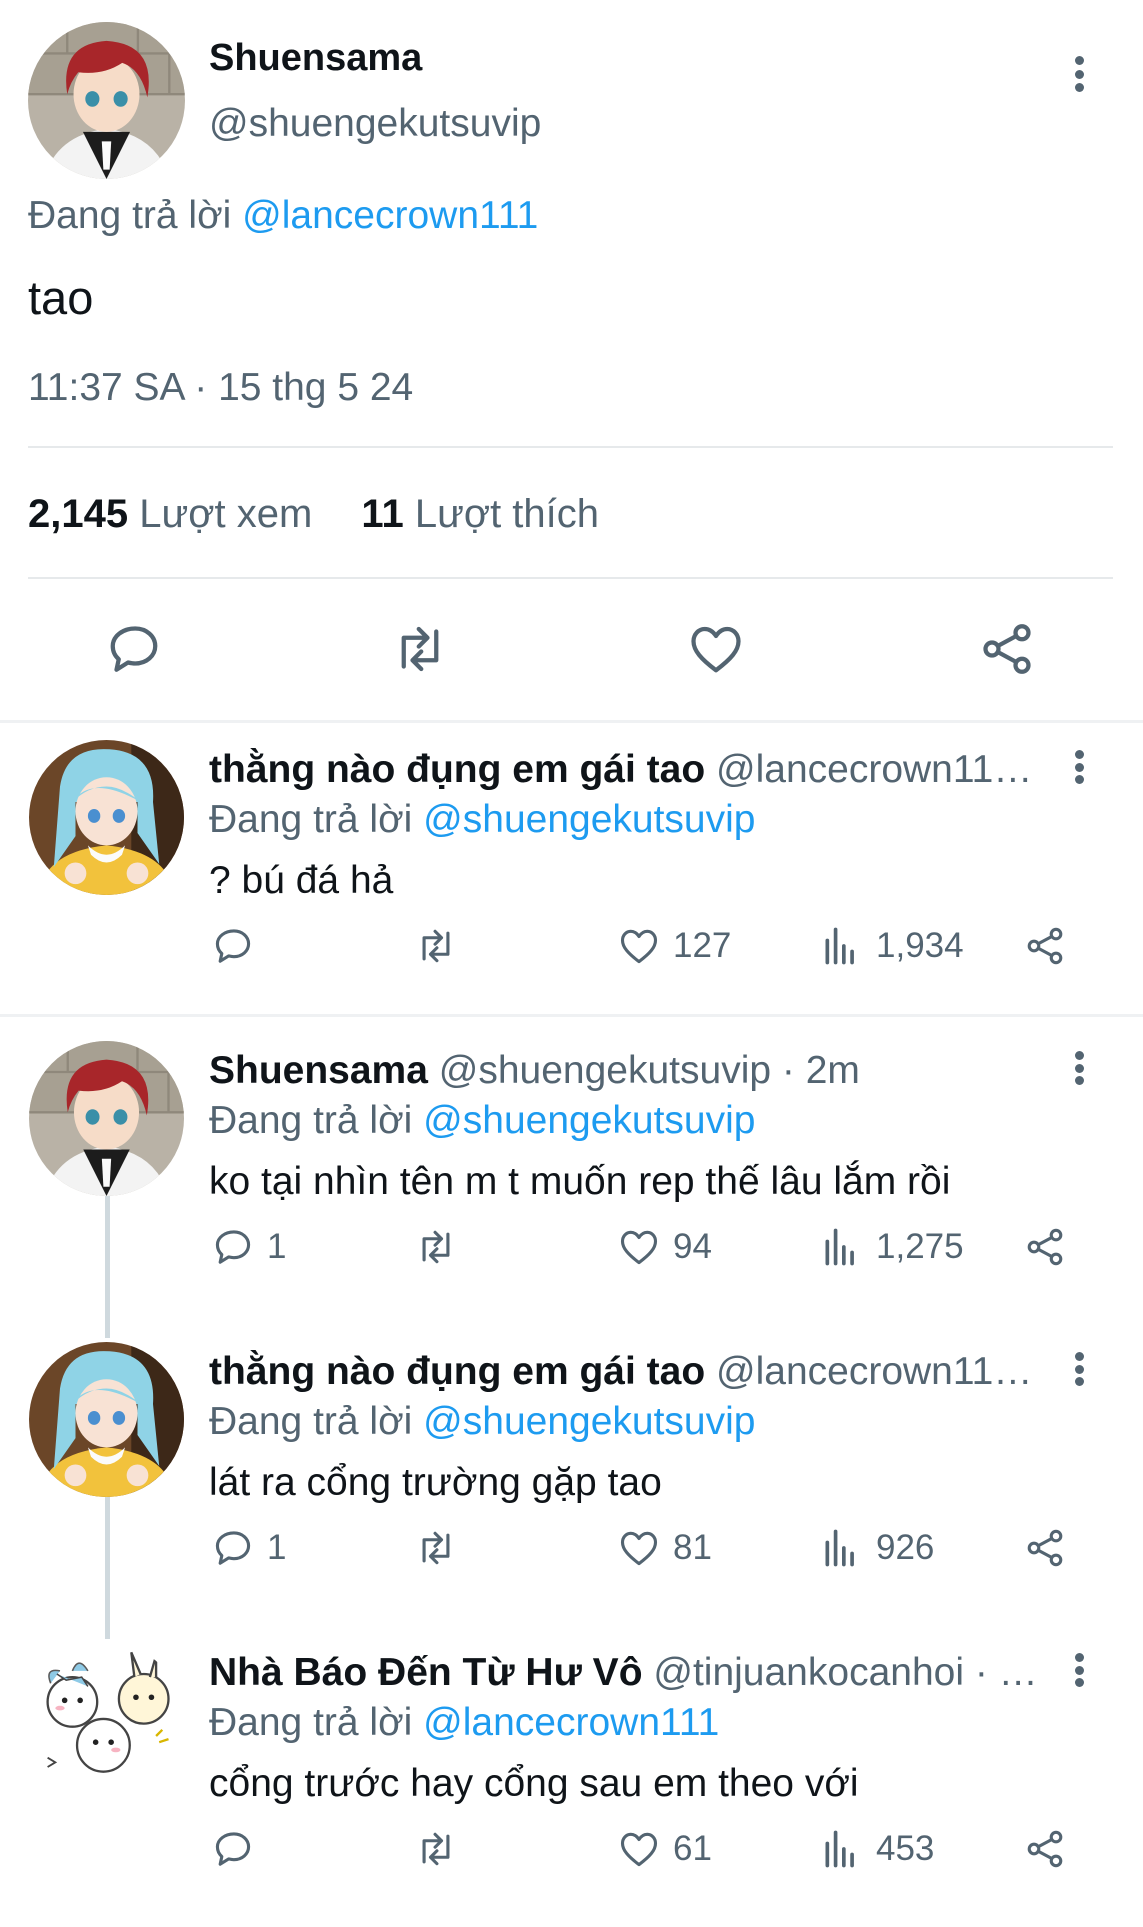  What do you see at coordinates (225, 514) in the screenshot?
I see `views-label: Lượt xem` at bounding box center [225, 514].